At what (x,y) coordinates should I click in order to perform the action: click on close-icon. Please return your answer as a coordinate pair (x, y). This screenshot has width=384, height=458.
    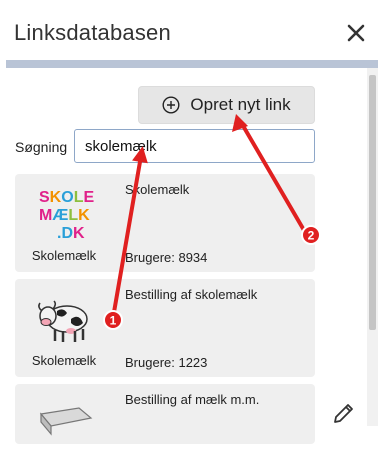
    Looking at the image, I should click on (356, 33).